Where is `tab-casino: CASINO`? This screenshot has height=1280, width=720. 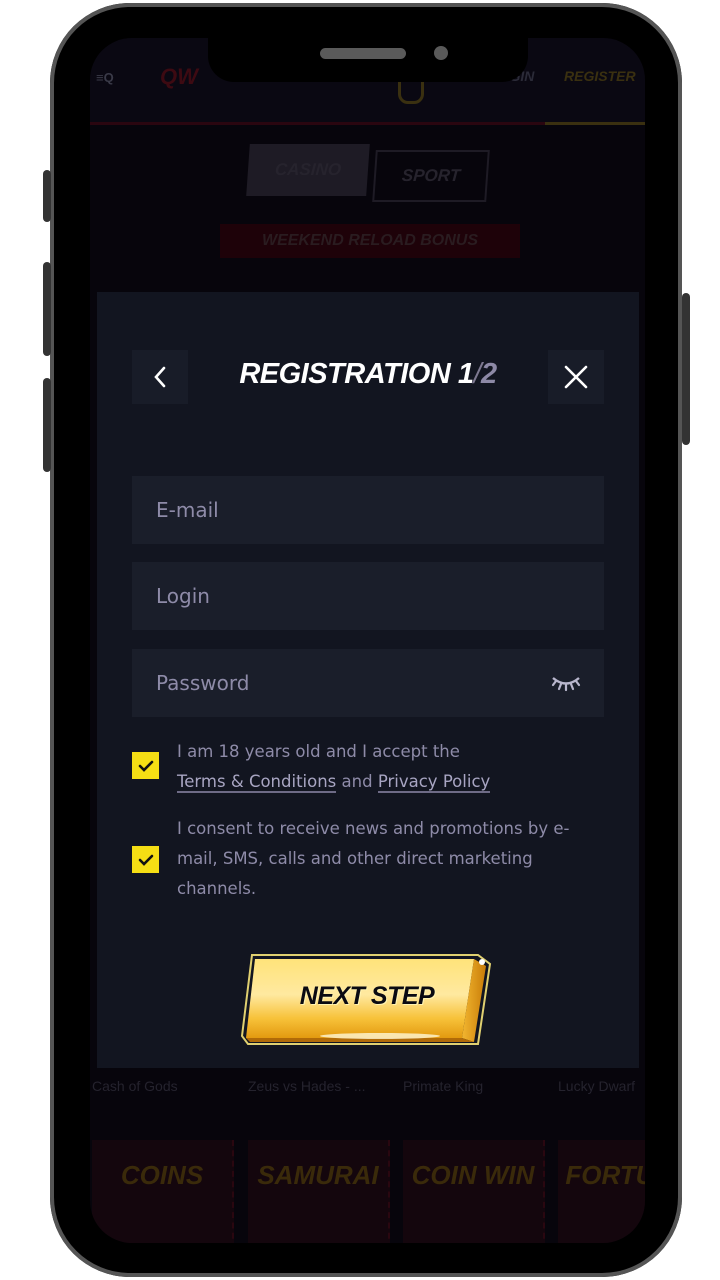 tab-casino: CASINO is located at coordinates (308, 170).